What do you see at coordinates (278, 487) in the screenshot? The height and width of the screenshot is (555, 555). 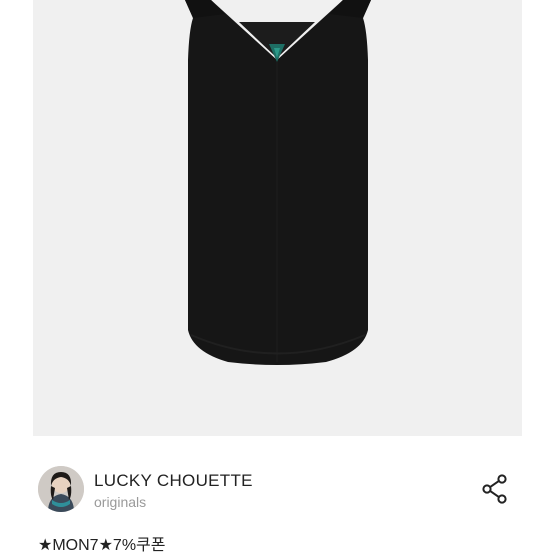 I see `seller-row: LUCKY CHOUETTE originals` at bounding box center [278, 487].